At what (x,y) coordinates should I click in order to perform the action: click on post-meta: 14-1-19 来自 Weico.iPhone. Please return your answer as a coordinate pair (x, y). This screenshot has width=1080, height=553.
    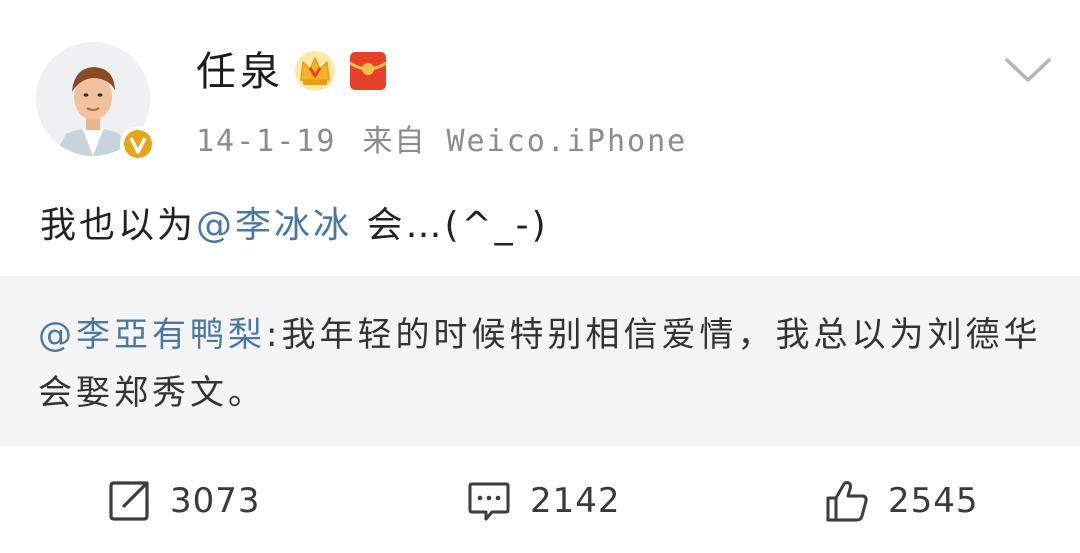
    Looking at the image, I should click on (454, 142).